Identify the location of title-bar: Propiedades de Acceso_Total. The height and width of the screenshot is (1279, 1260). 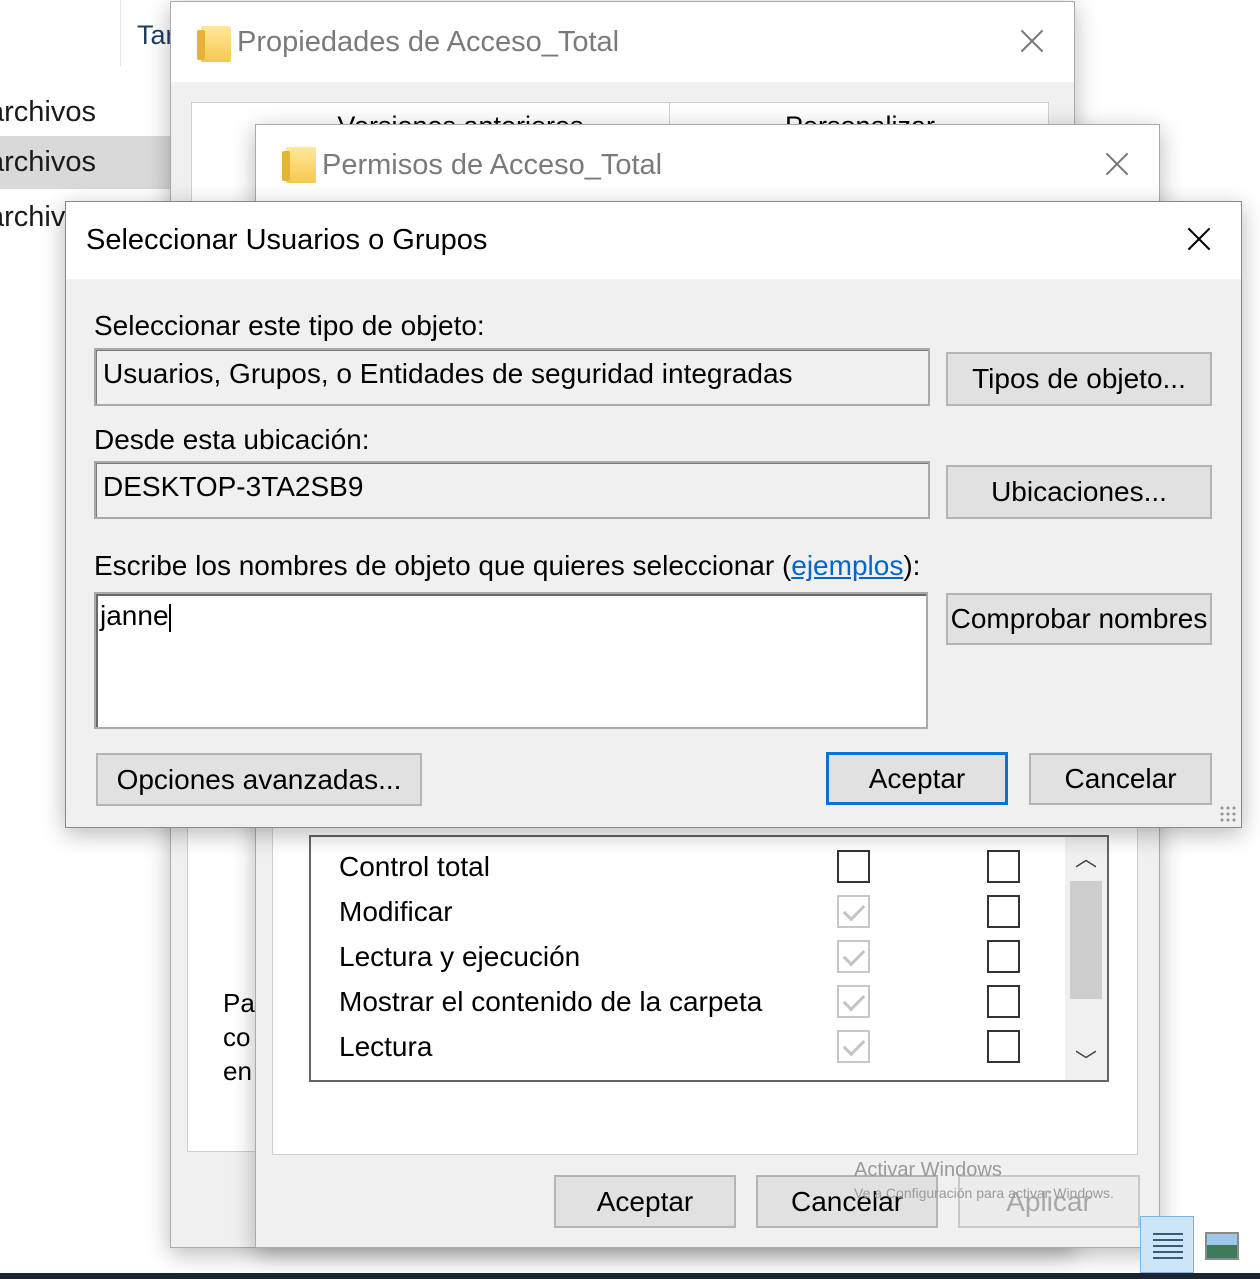
(622, 42).